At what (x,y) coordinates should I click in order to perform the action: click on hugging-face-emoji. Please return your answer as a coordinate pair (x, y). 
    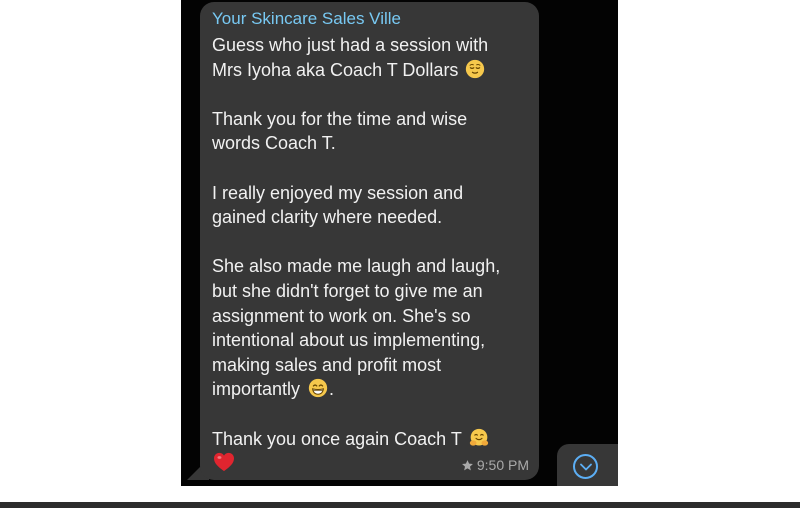
    Looking at the image, I should click on (478, 437).